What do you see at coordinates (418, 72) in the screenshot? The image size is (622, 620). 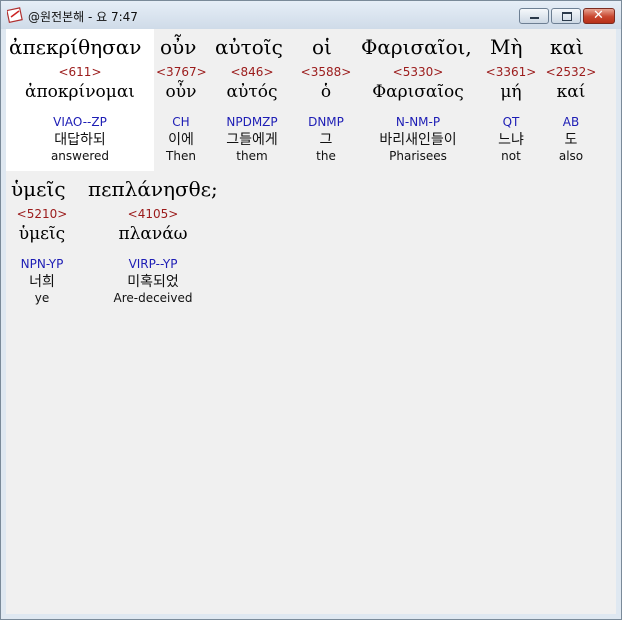 I see `strong-number: <5330>` at bounding box center [418, 72].